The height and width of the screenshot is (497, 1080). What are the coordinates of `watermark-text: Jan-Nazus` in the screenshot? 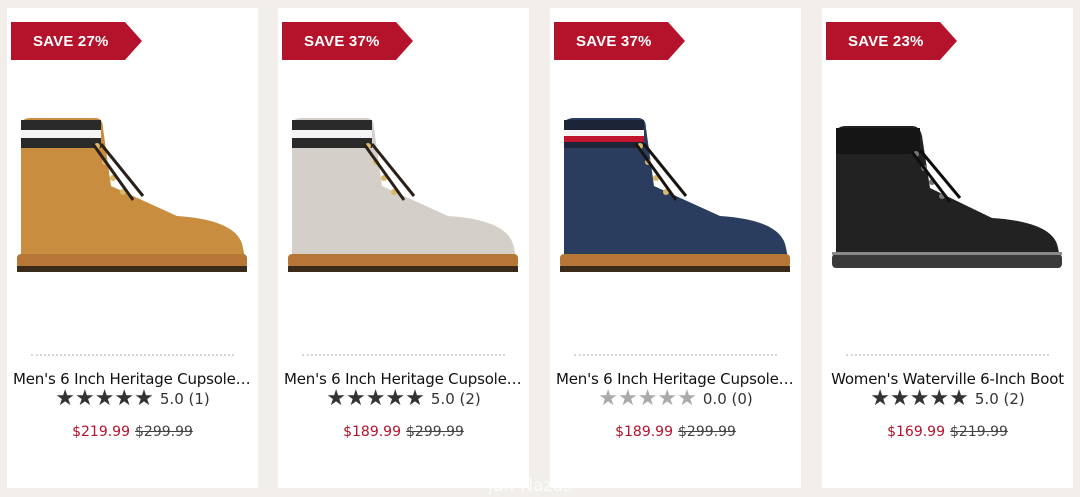 It's located at (530, 486).